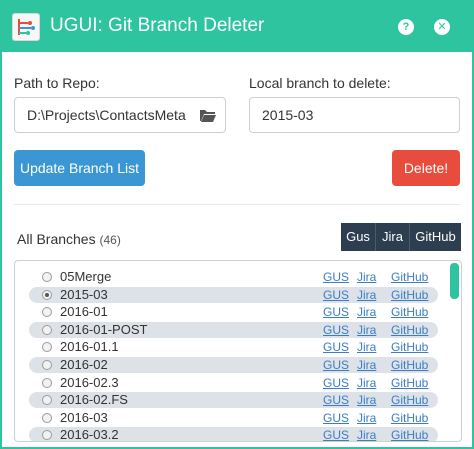 Image resolution: width=474 pixels, height=449 pixels. I want to click on branch-name: 2016-02, so click(84, 364).